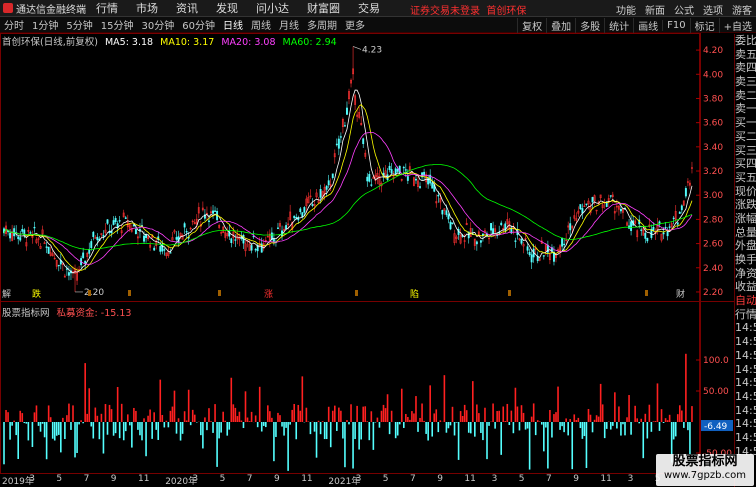 Image resolution: width=756 pixels, height=487 pixels. What do you see at coordinates (117, 24) in the screenshot?
I see `period-15min: 15分钟` at bounding box center [117, 24].